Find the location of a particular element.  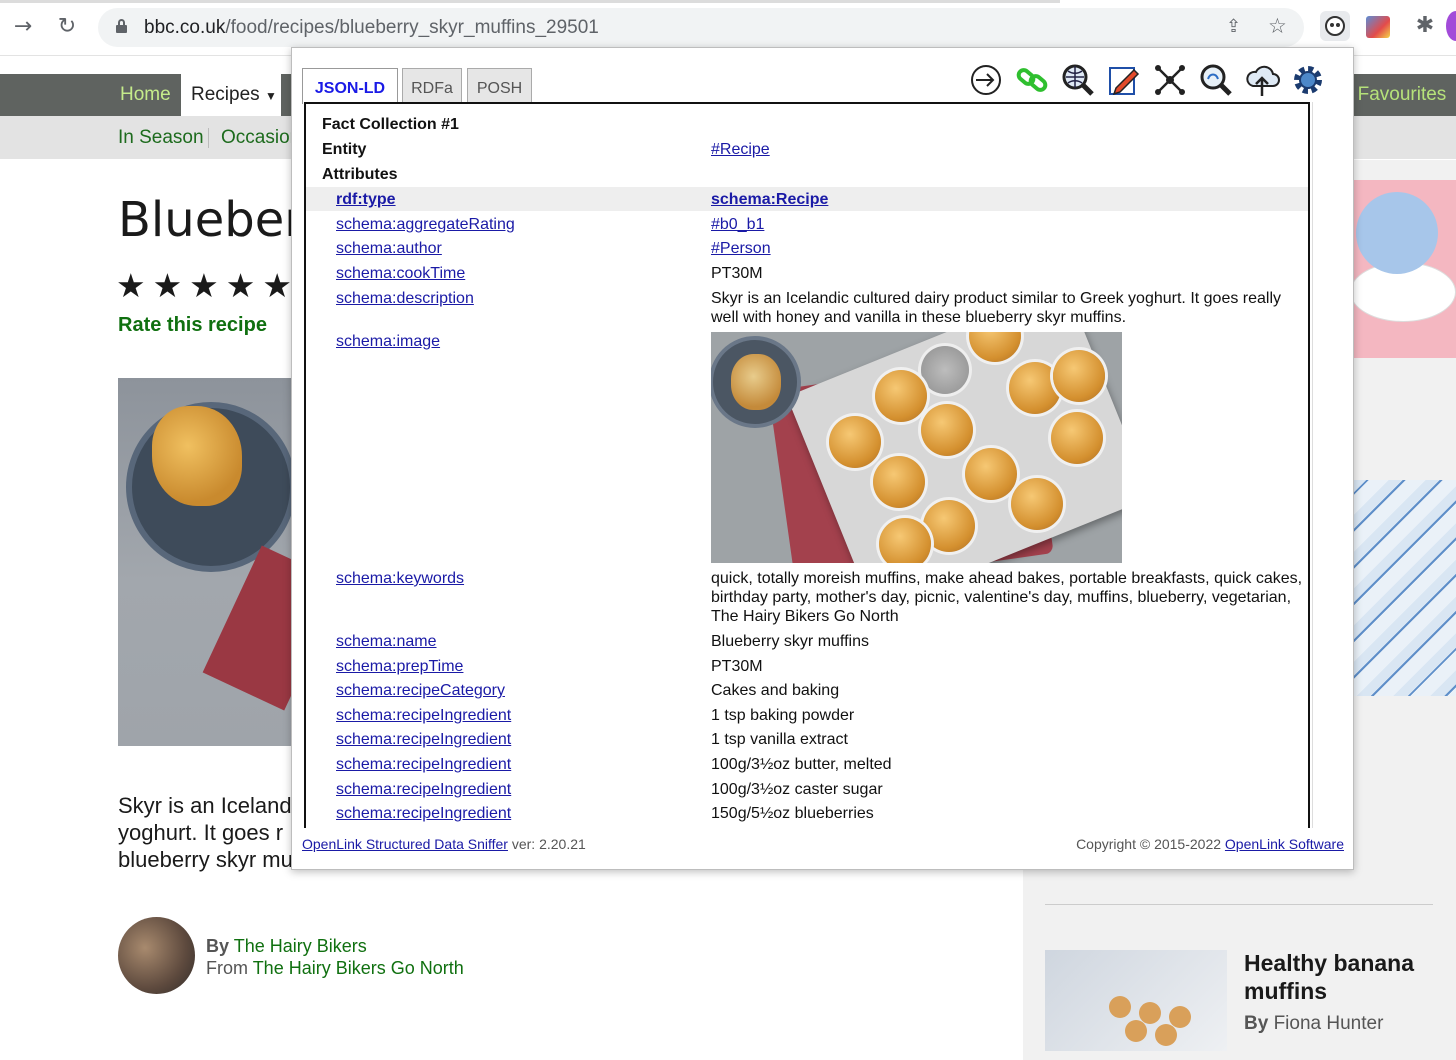

extension-icon is located at coordinates (1378, 27).